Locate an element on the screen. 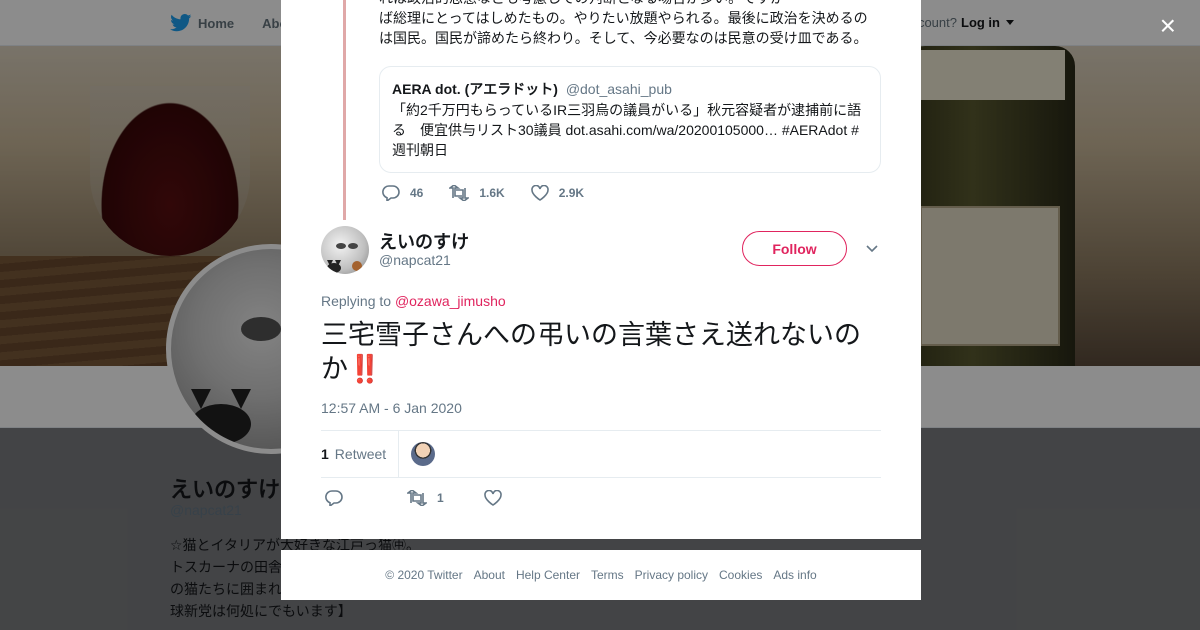  footer-link-ads-info: Ads info is located at coordinates (794, 575).